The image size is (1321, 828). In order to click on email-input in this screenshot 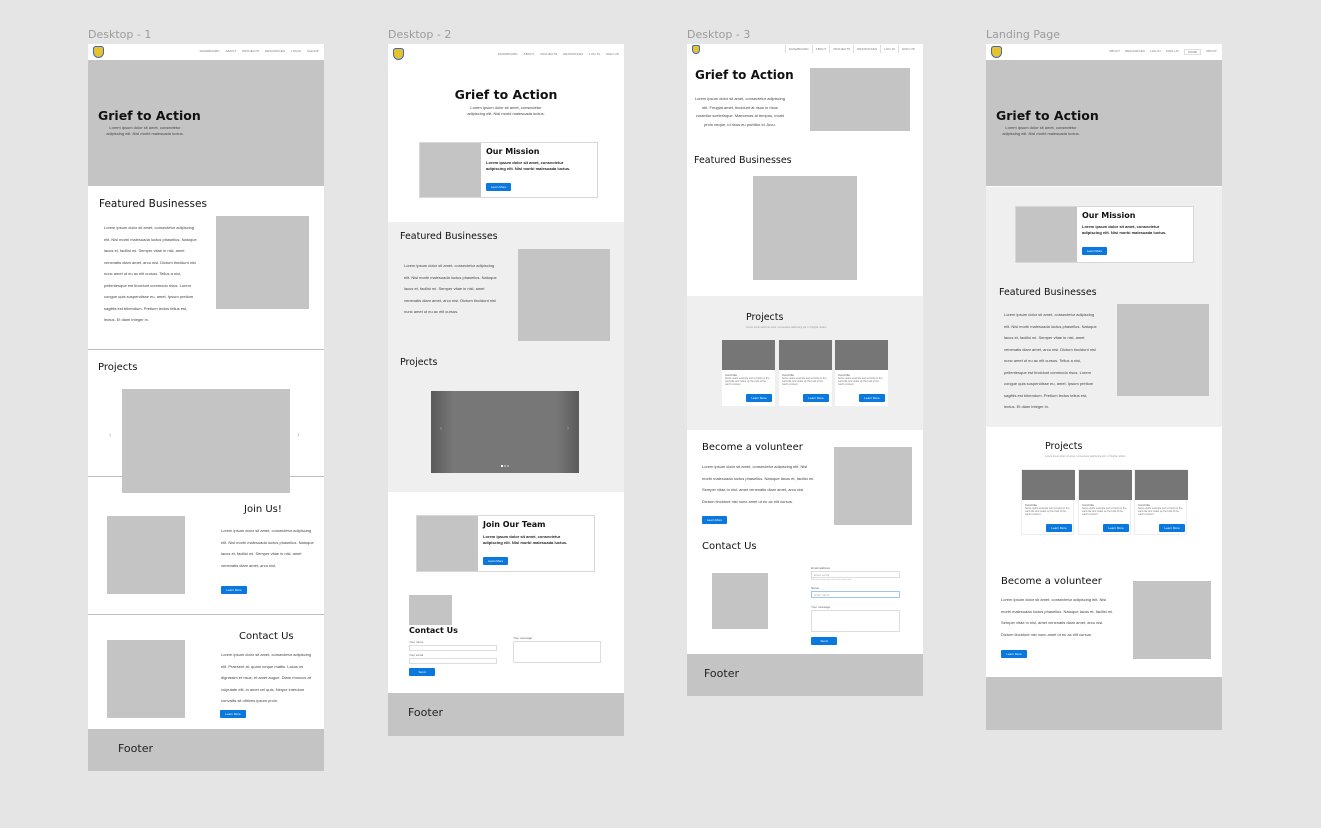, I will do `click(453, 661)`.